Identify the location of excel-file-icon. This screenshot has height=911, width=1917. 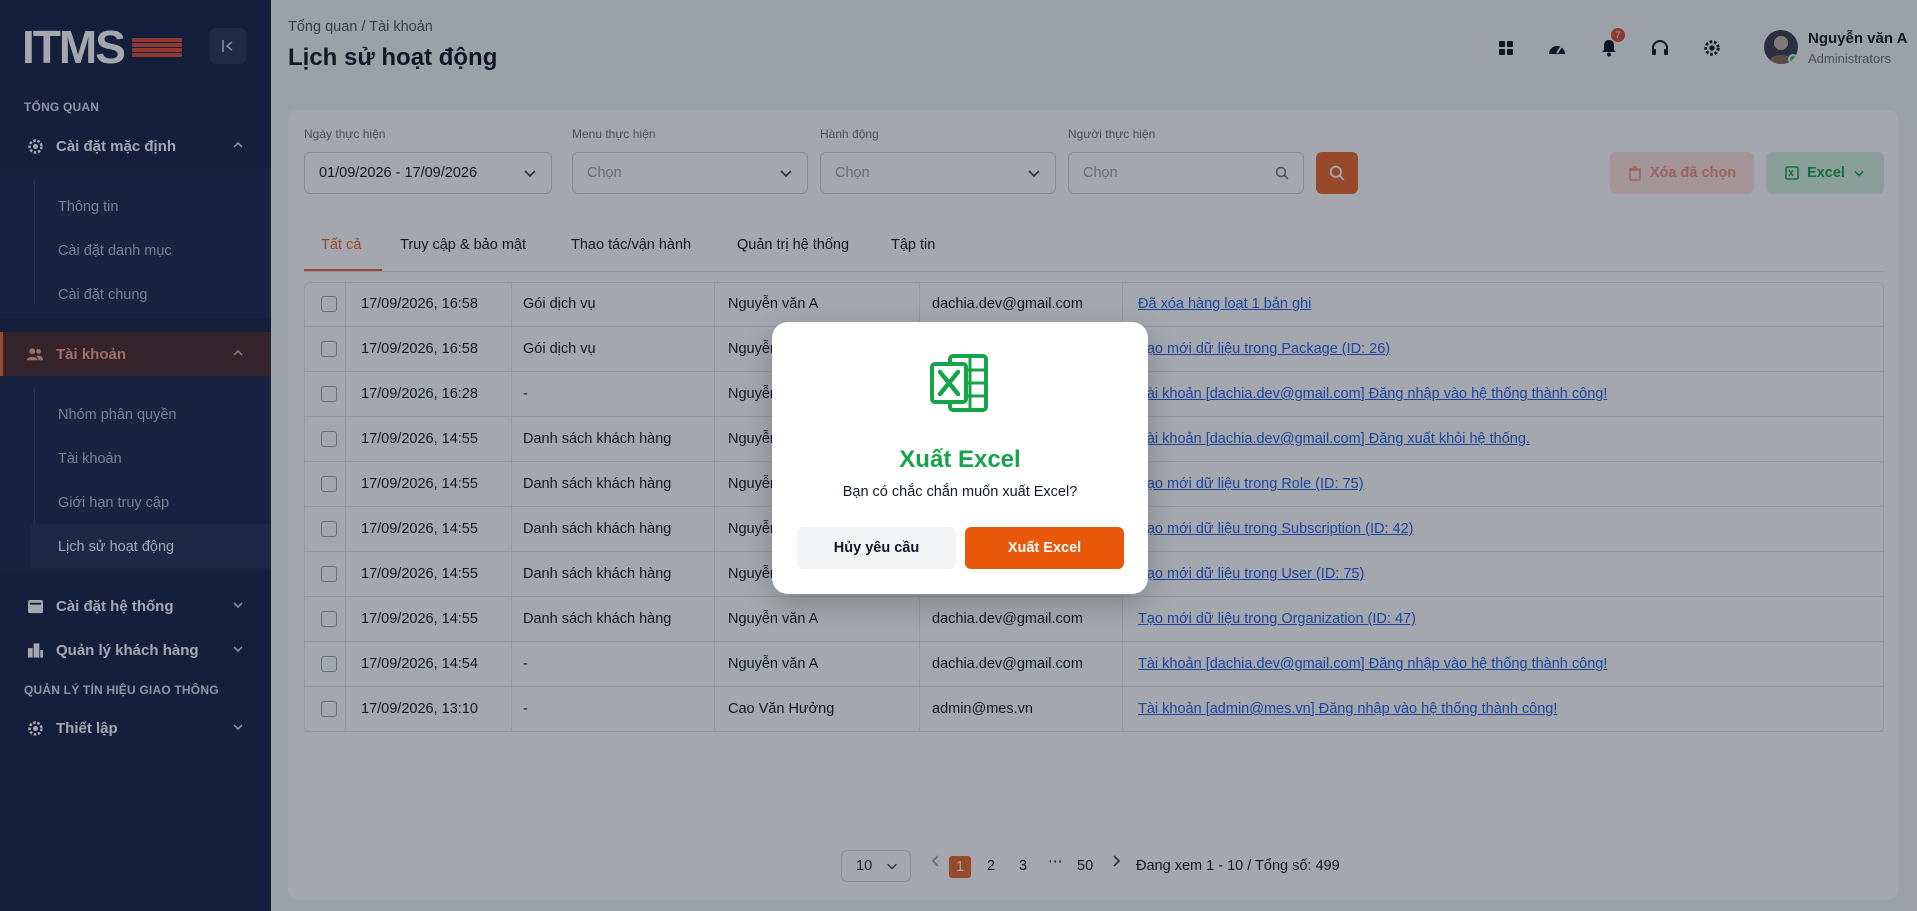
(959, 383).